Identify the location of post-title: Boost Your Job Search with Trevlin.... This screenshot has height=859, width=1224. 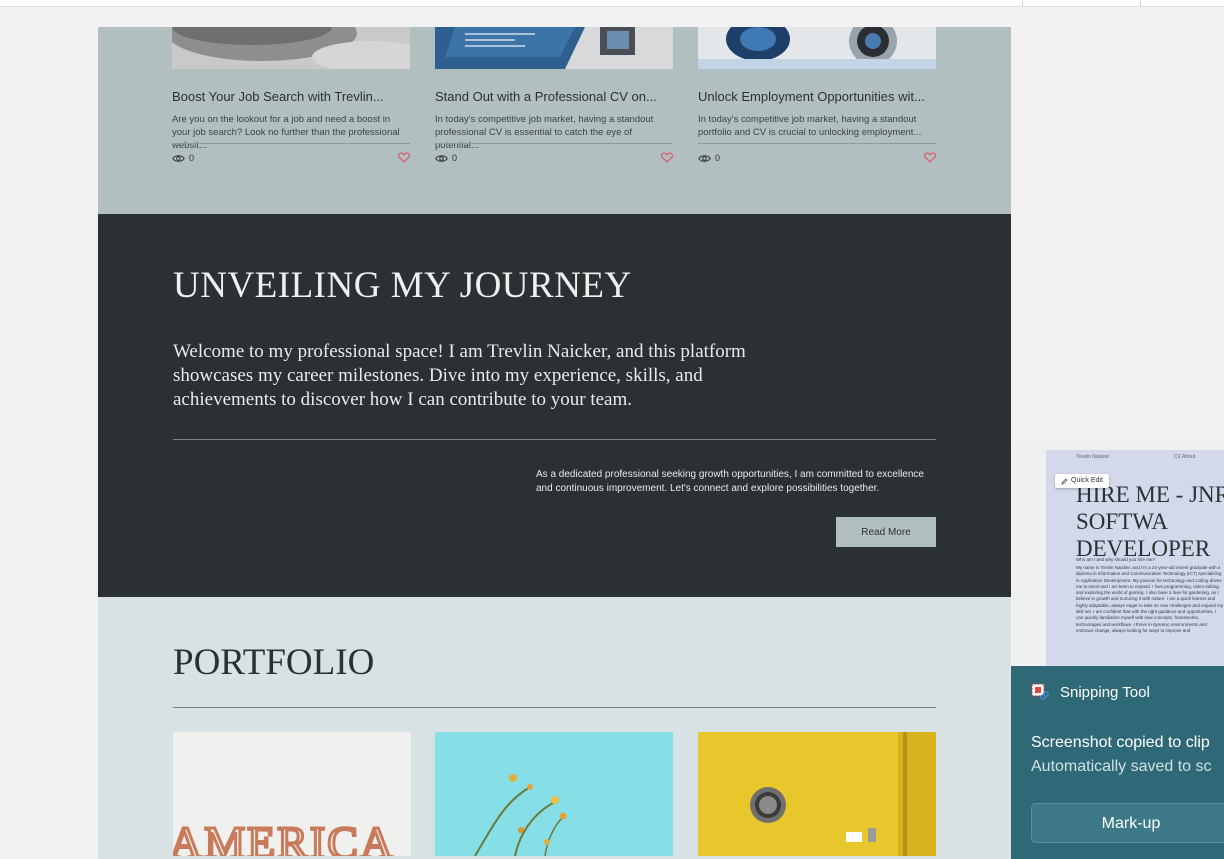
(291, 96).